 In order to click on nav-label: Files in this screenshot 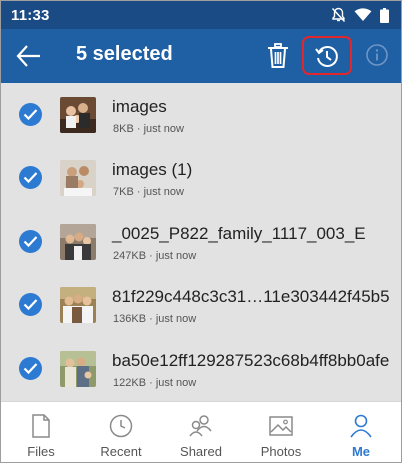, I will do `click(41, 451)`.